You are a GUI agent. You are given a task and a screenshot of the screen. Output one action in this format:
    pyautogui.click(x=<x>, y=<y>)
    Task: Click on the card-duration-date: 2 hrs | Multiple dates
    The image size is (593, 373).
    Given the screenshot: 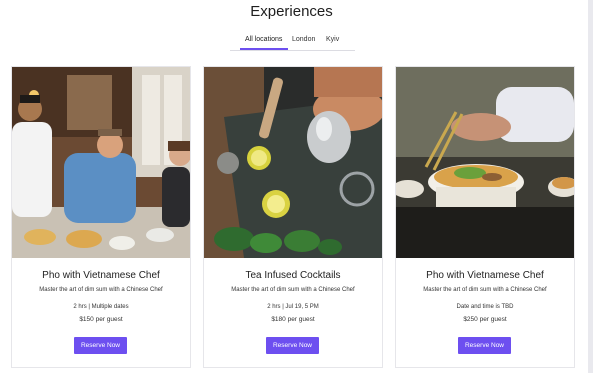 What is the action you would take?
    pyautogui.click(x=101, y=307)
    